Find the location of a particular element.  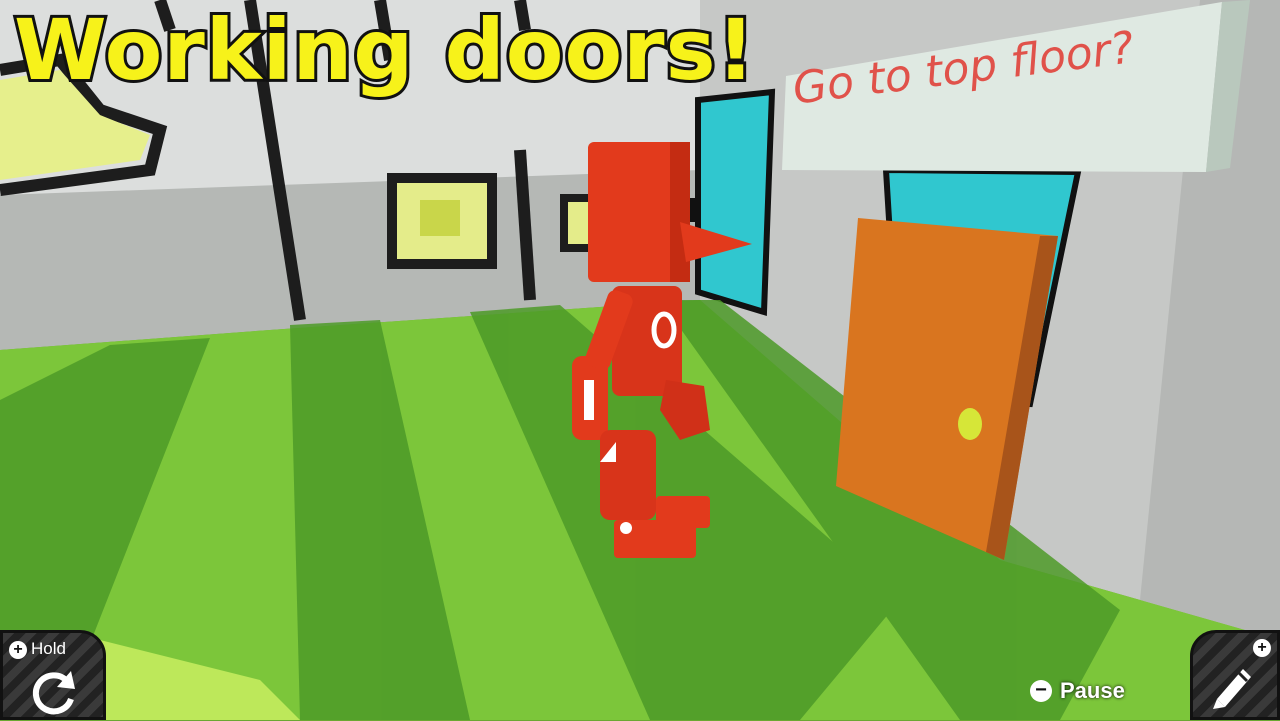

hold-button: + Hold is located at coordinates (53, 675).